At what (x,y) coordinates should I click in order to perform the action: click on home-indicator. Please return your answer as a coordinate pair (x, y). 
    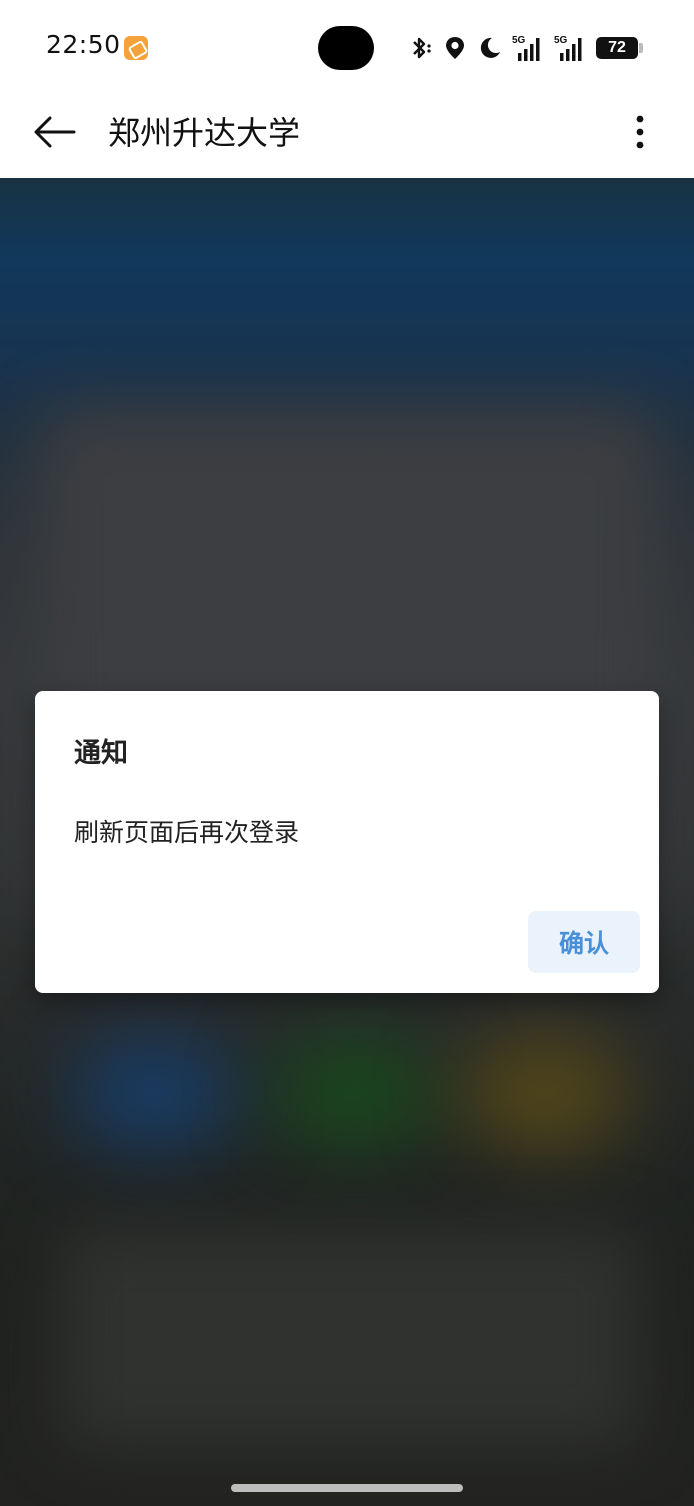
    Looking at the image, I should click on (347, 1488).